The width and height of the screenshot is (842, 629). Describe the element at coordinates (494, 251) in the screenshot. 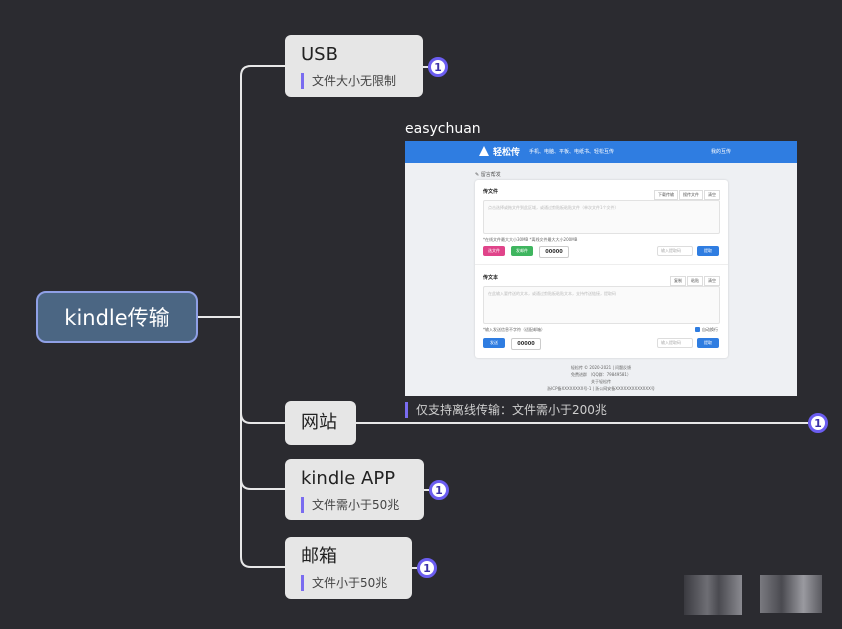

I see `file-select-button: 选文件` at that location.